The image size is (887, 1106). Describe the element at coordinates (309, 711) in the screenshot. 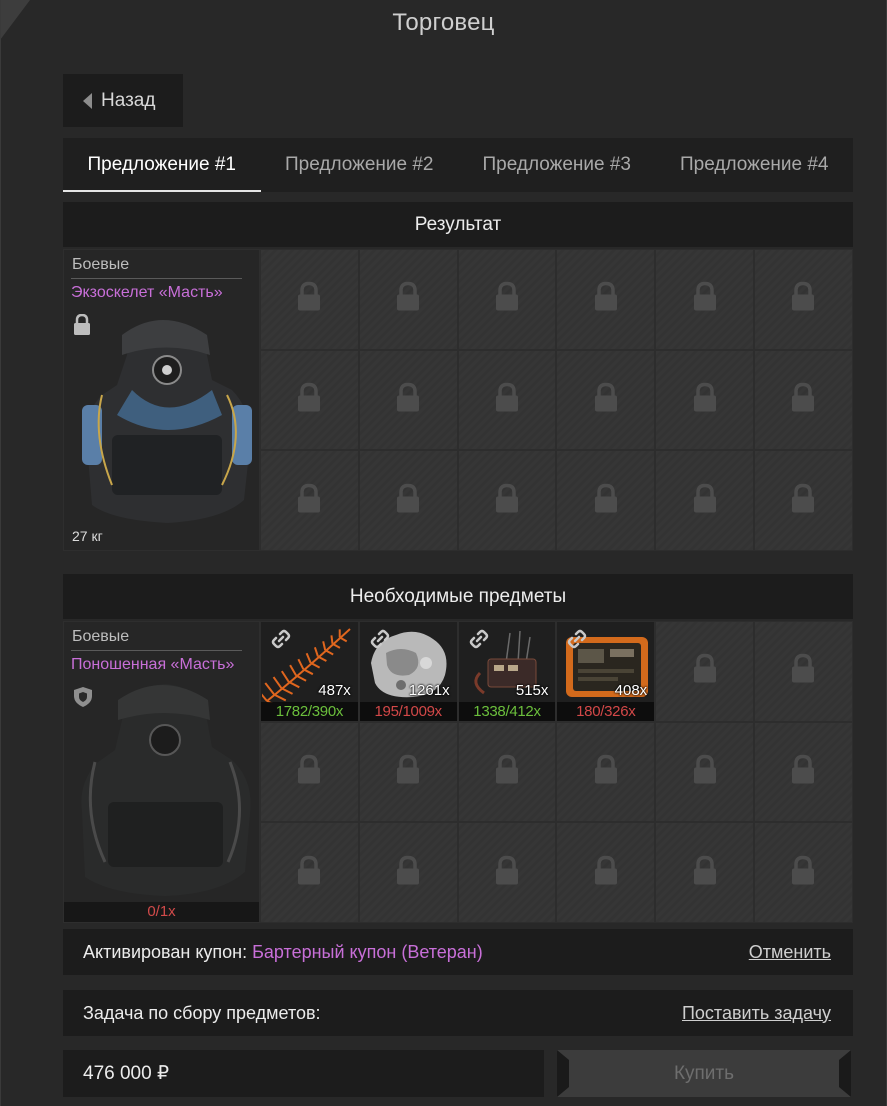

I see `material-owned-count: 1782/390x` at that location.